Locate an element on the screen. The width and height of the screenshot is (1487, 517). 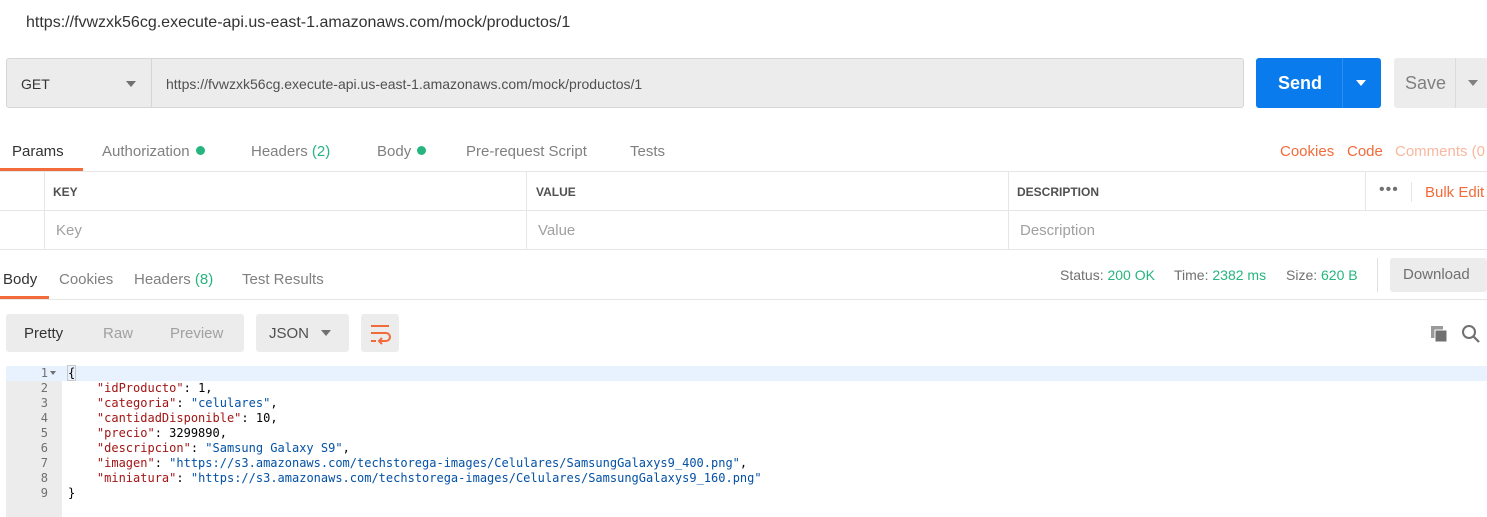
chevron-down-icon is located at coordinates (326, 333).